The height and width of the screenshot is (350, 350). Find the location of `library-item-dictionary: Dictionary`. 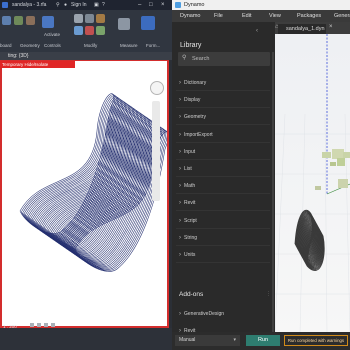

library-item-dictionary: Dictionary is located at coordinates (192, 83).